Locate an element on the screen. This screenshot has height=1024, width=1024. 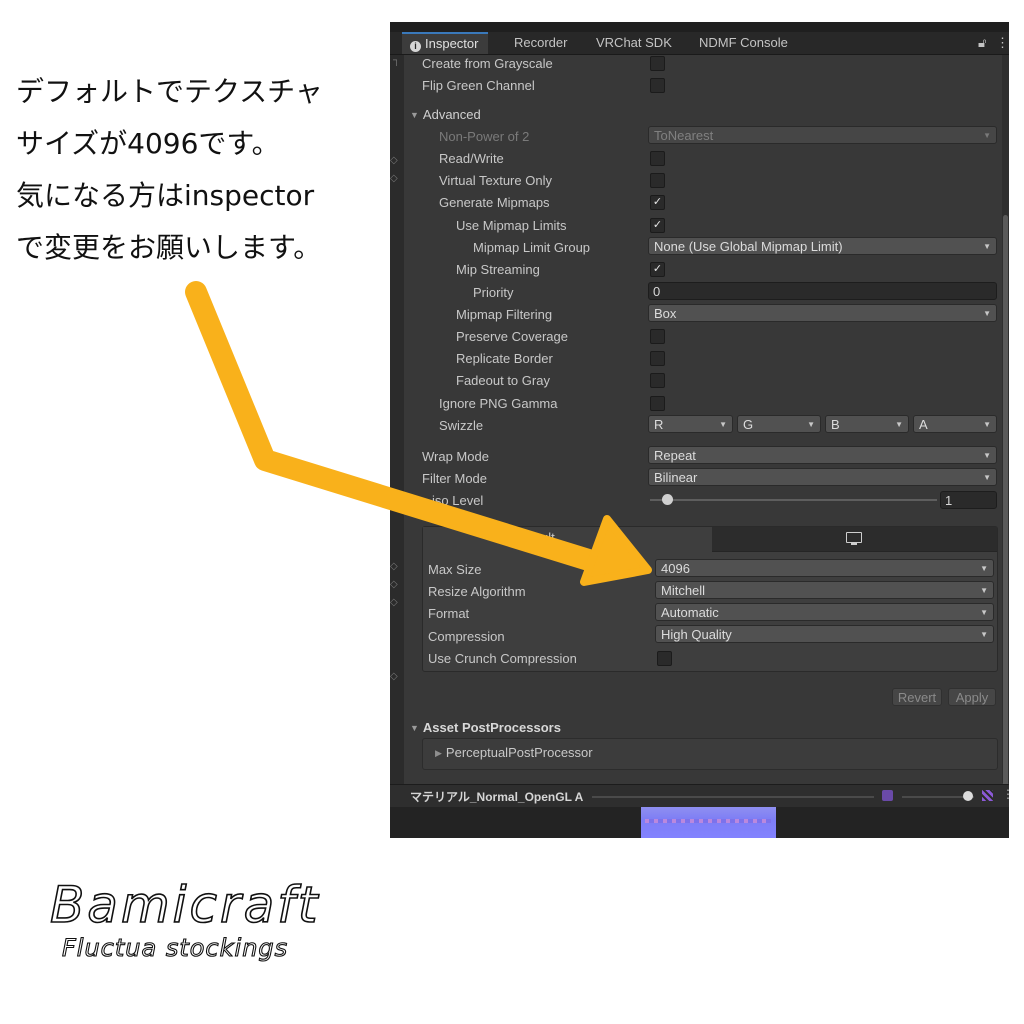
compression-label: Compression is located at coordinates (466, 636).